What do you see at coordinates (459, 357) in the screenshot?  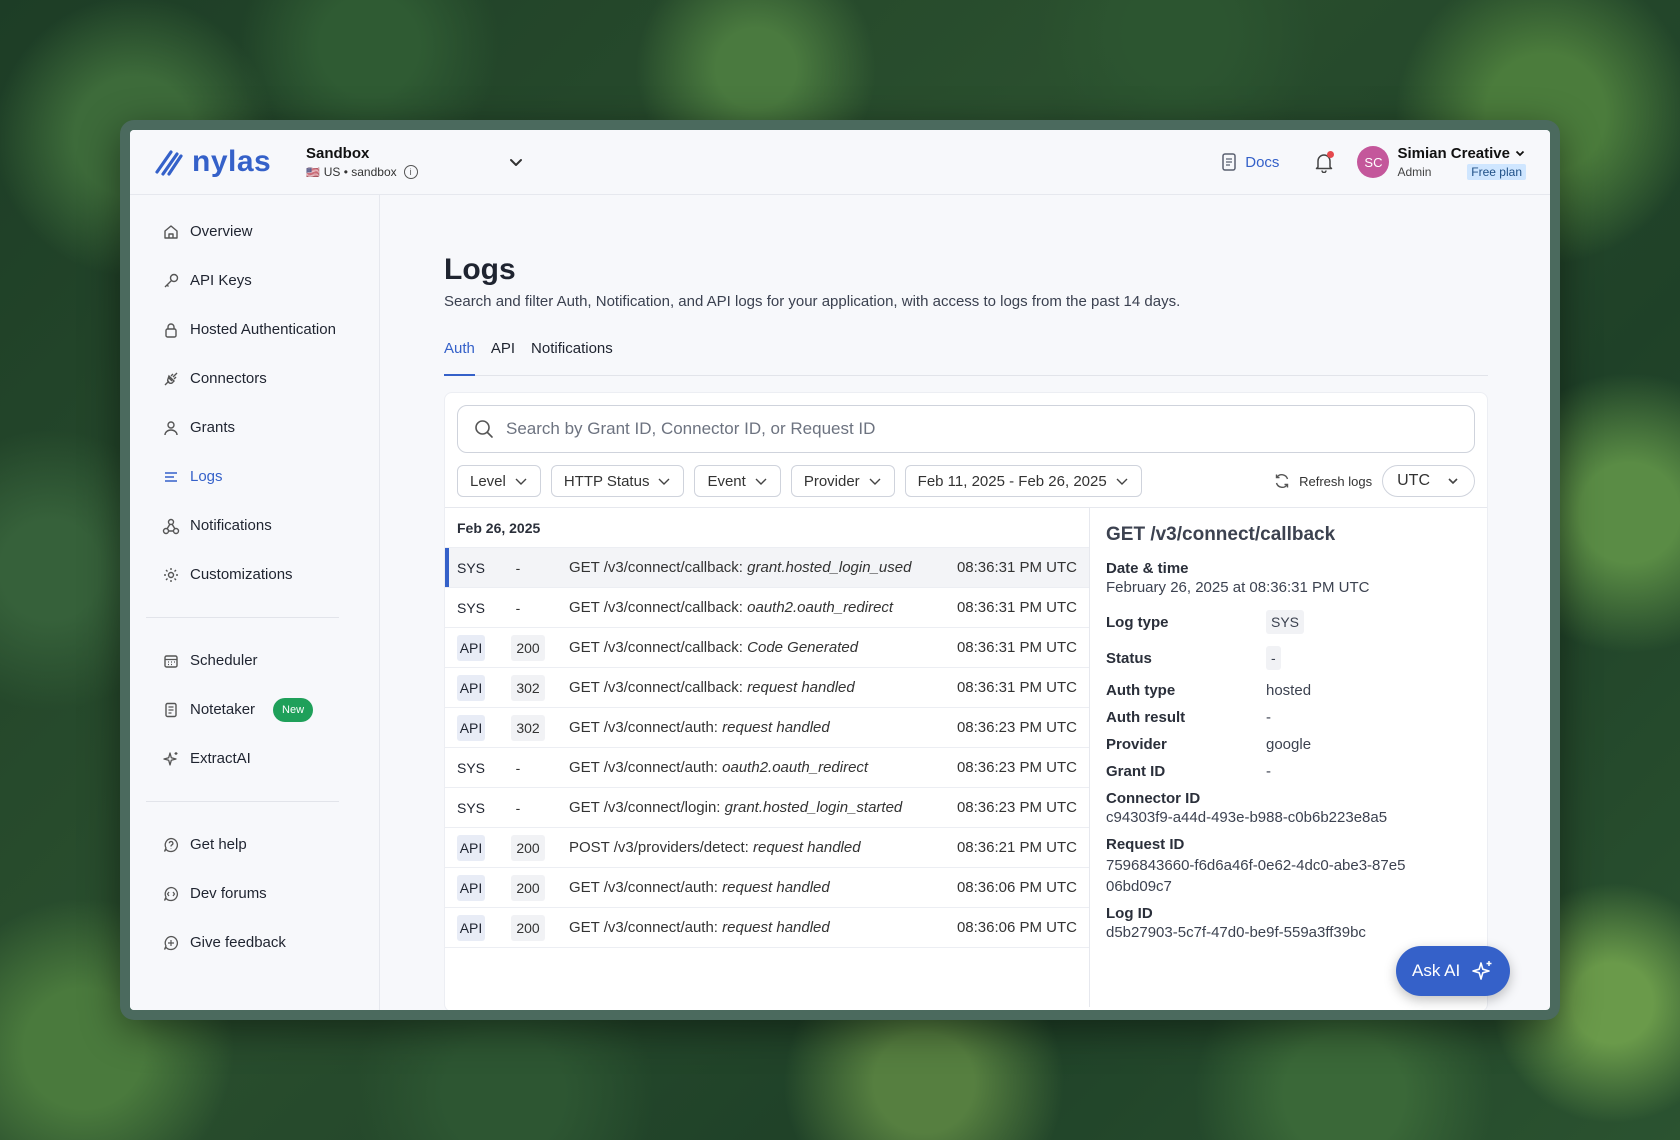 I see `tab-auth: Auth` at bounding box center [459, 357].